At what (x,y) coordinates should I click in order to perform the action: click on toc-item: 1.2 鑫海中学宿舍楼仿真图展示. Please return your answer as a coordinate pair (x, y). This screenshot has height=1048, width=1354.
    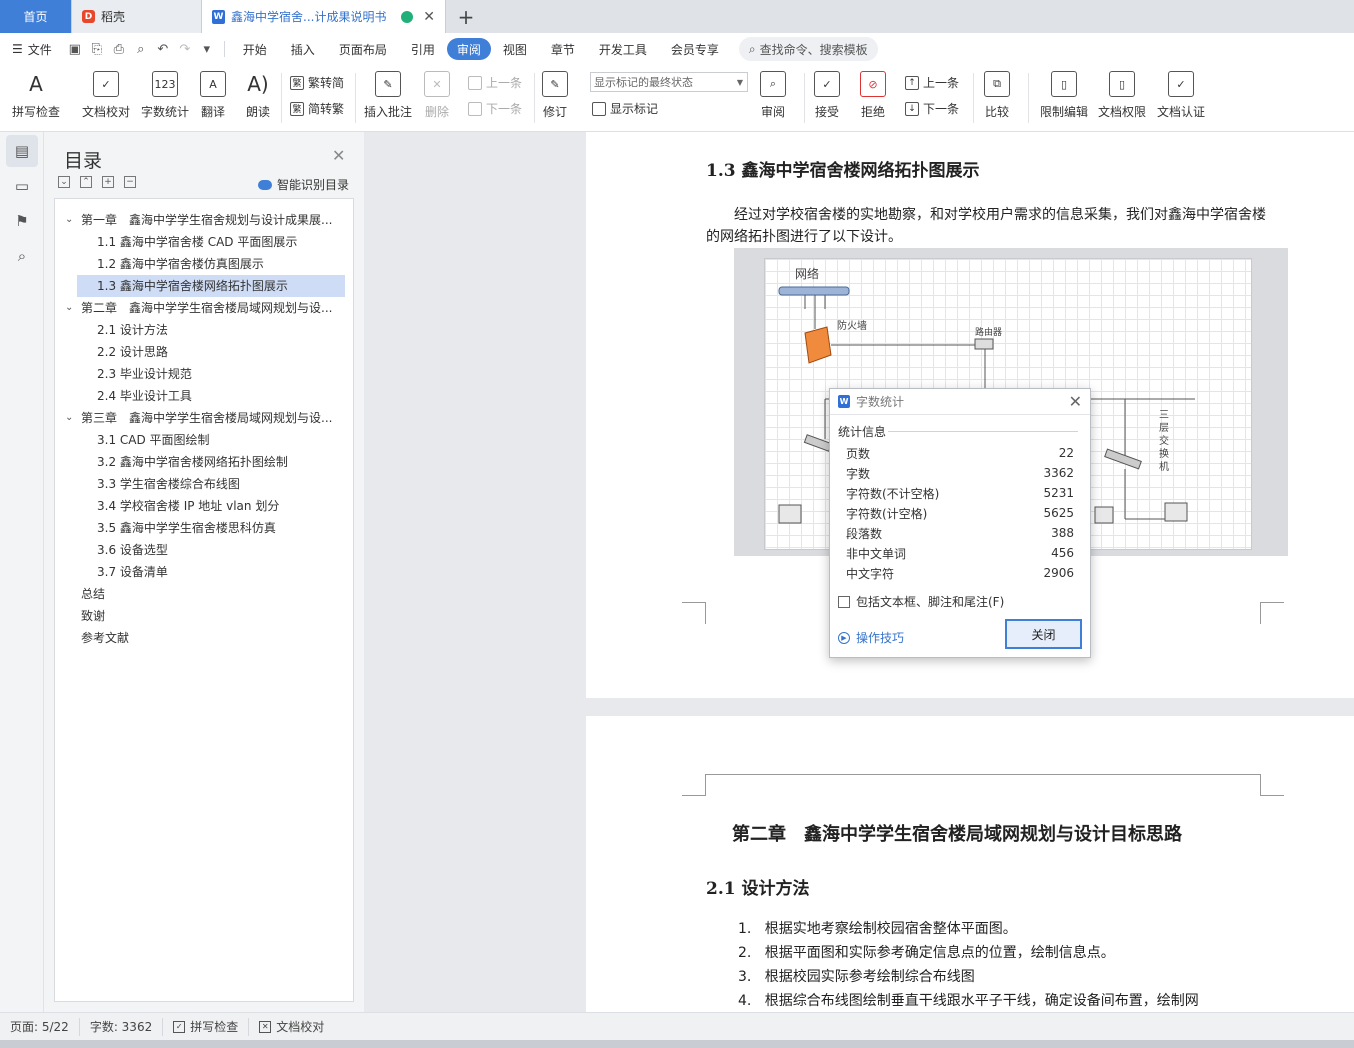
    Looking at the image, I should click on (221, 264).